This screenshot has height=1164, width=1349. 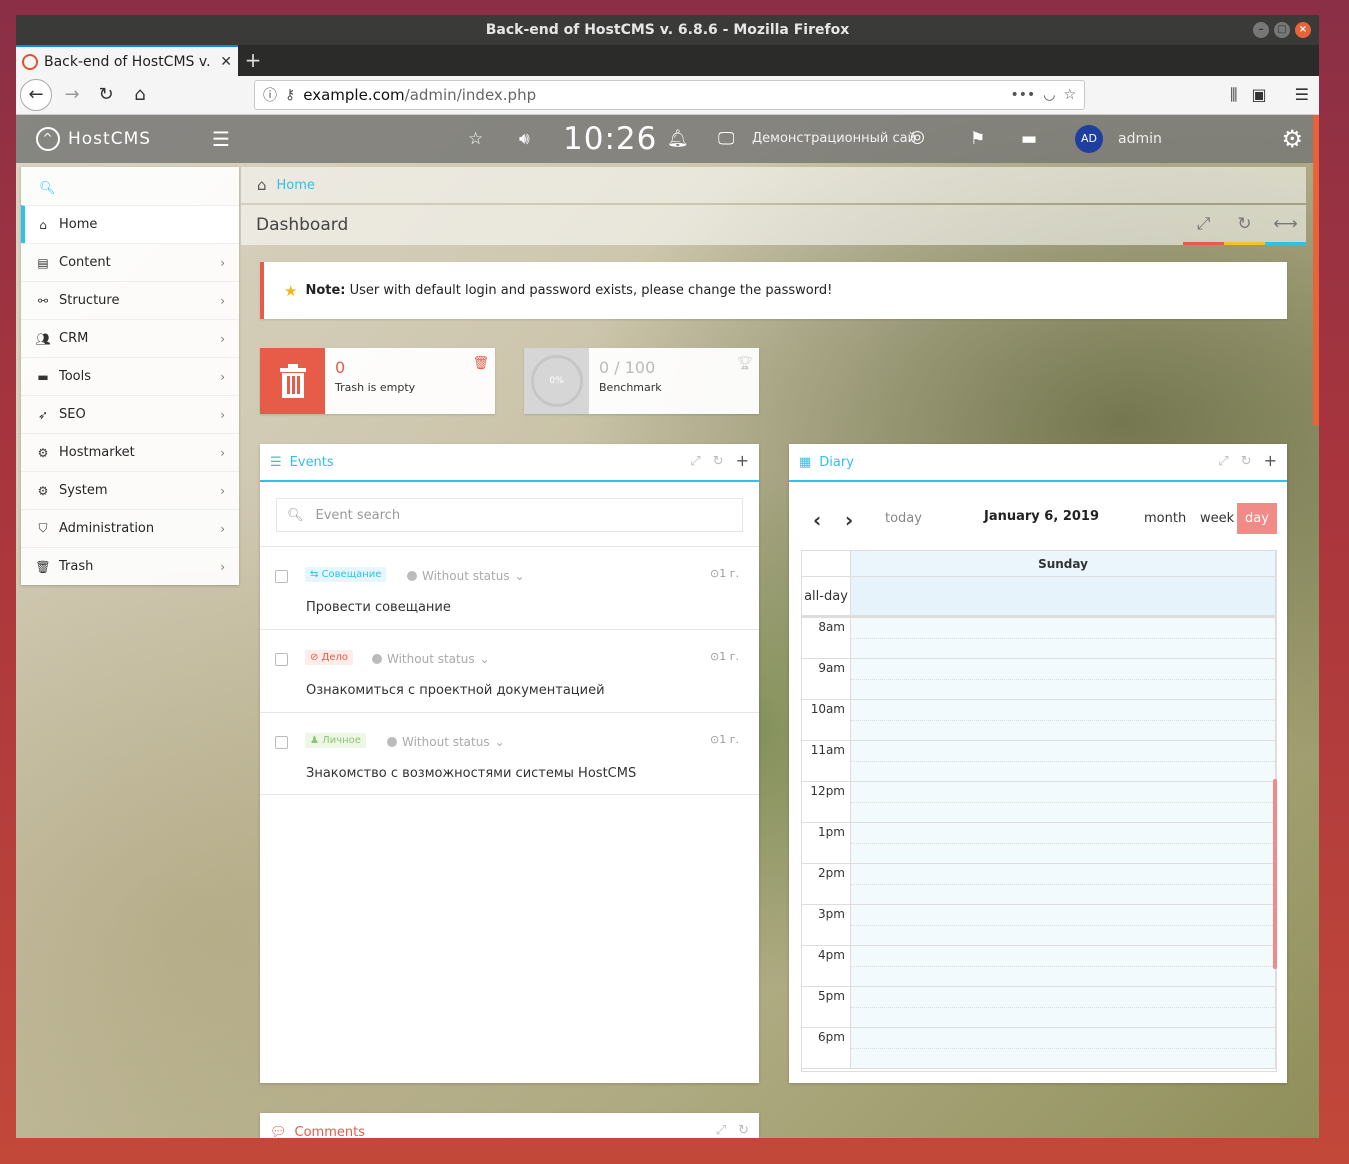 What do you see at coordinates (140, 95) in the screenshot?
I see `home-button: ⌂` at bounding box center [140, 95].